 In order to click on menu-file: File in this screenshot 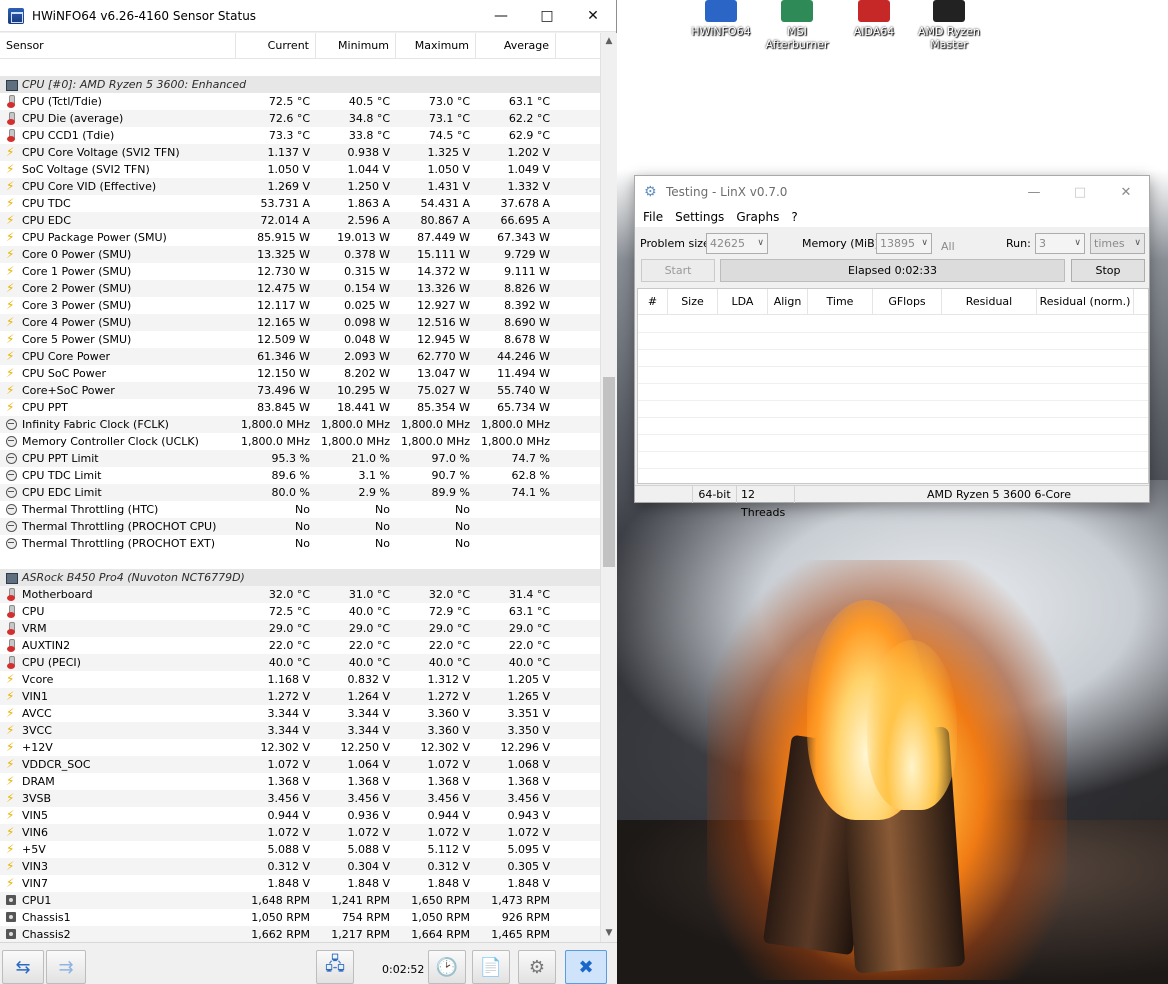, I will do `click(653, 217)`.